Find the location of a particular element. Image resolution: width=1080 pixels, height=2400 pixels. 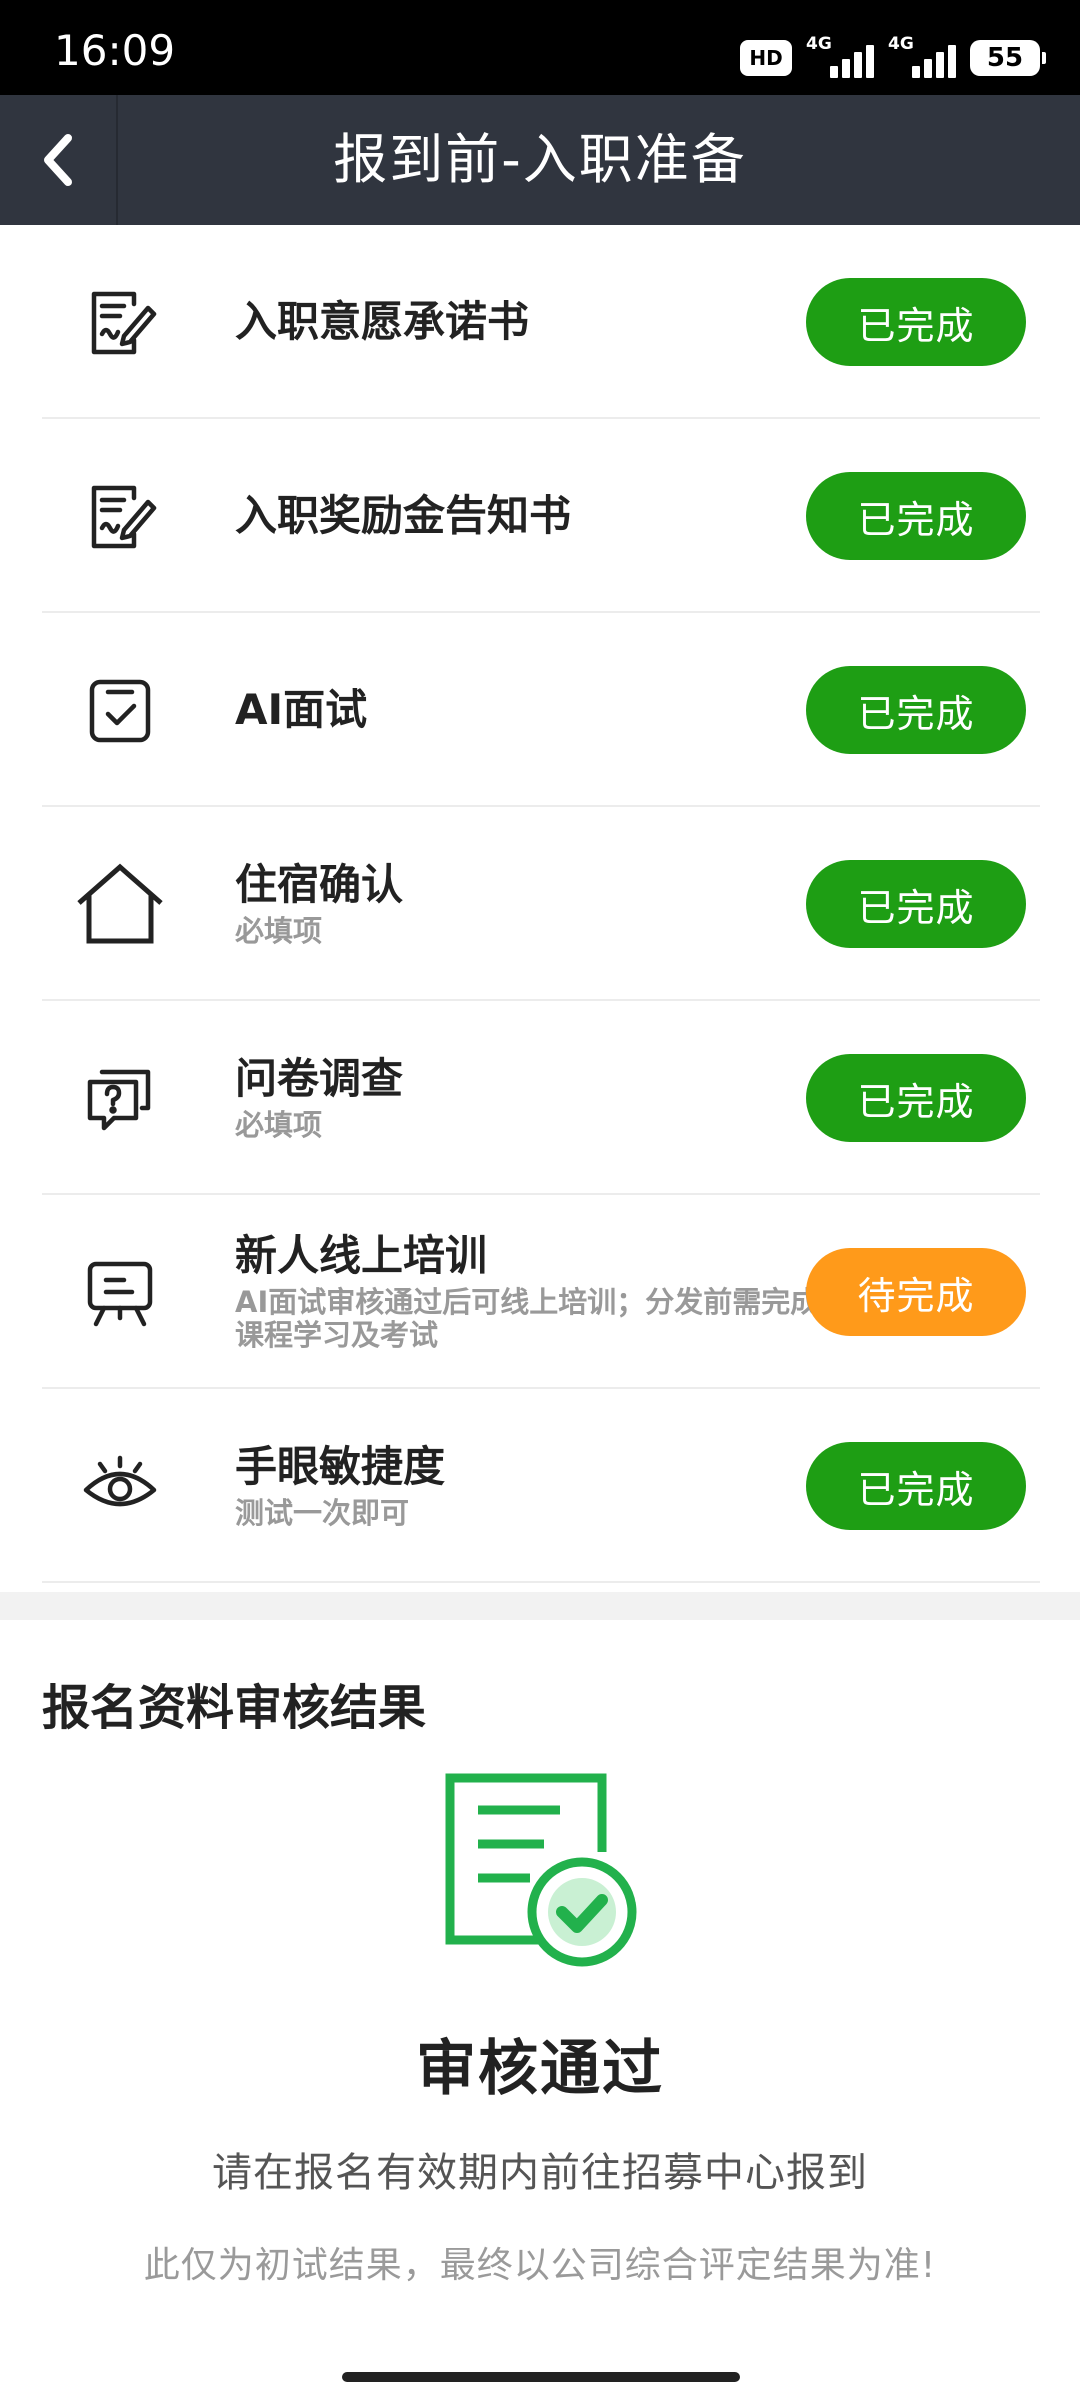

nav-bar: 报到前-入职准备 is located at coordinates (540, 160).